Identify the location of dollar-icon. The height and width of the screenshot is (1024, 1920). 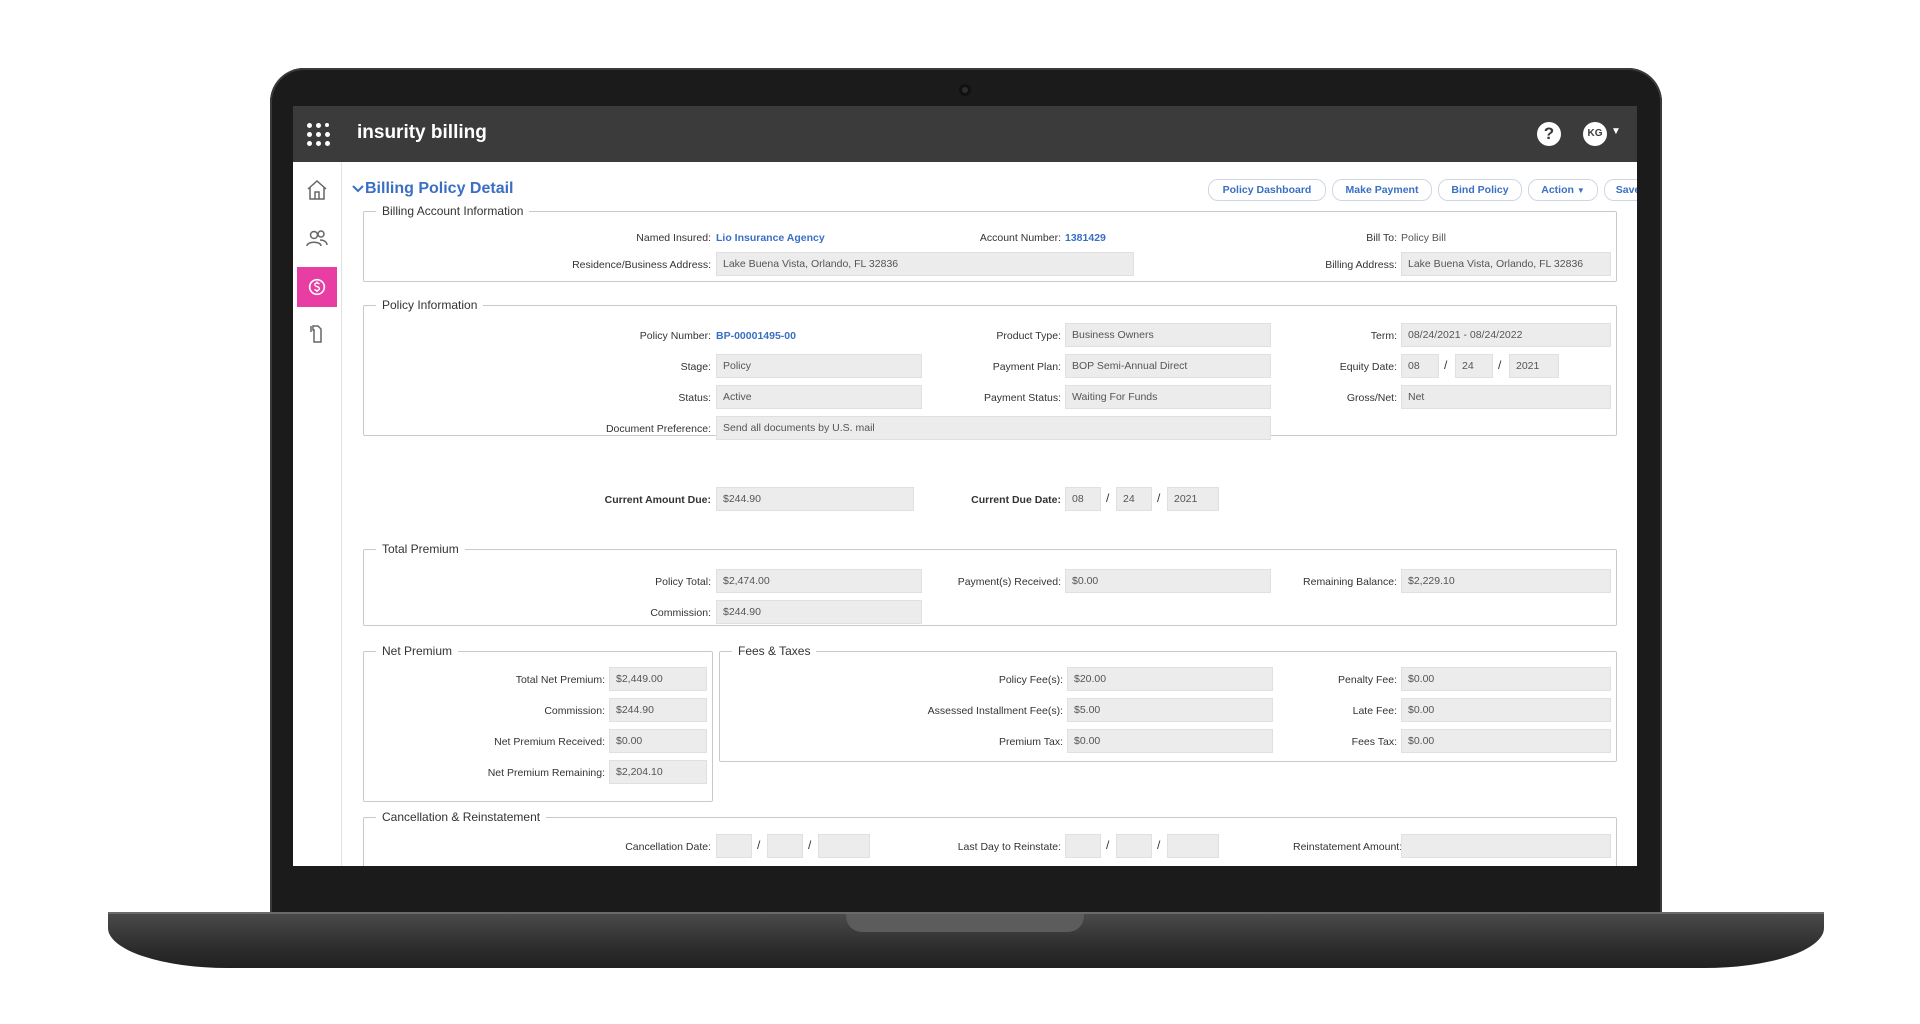
(317, 287).